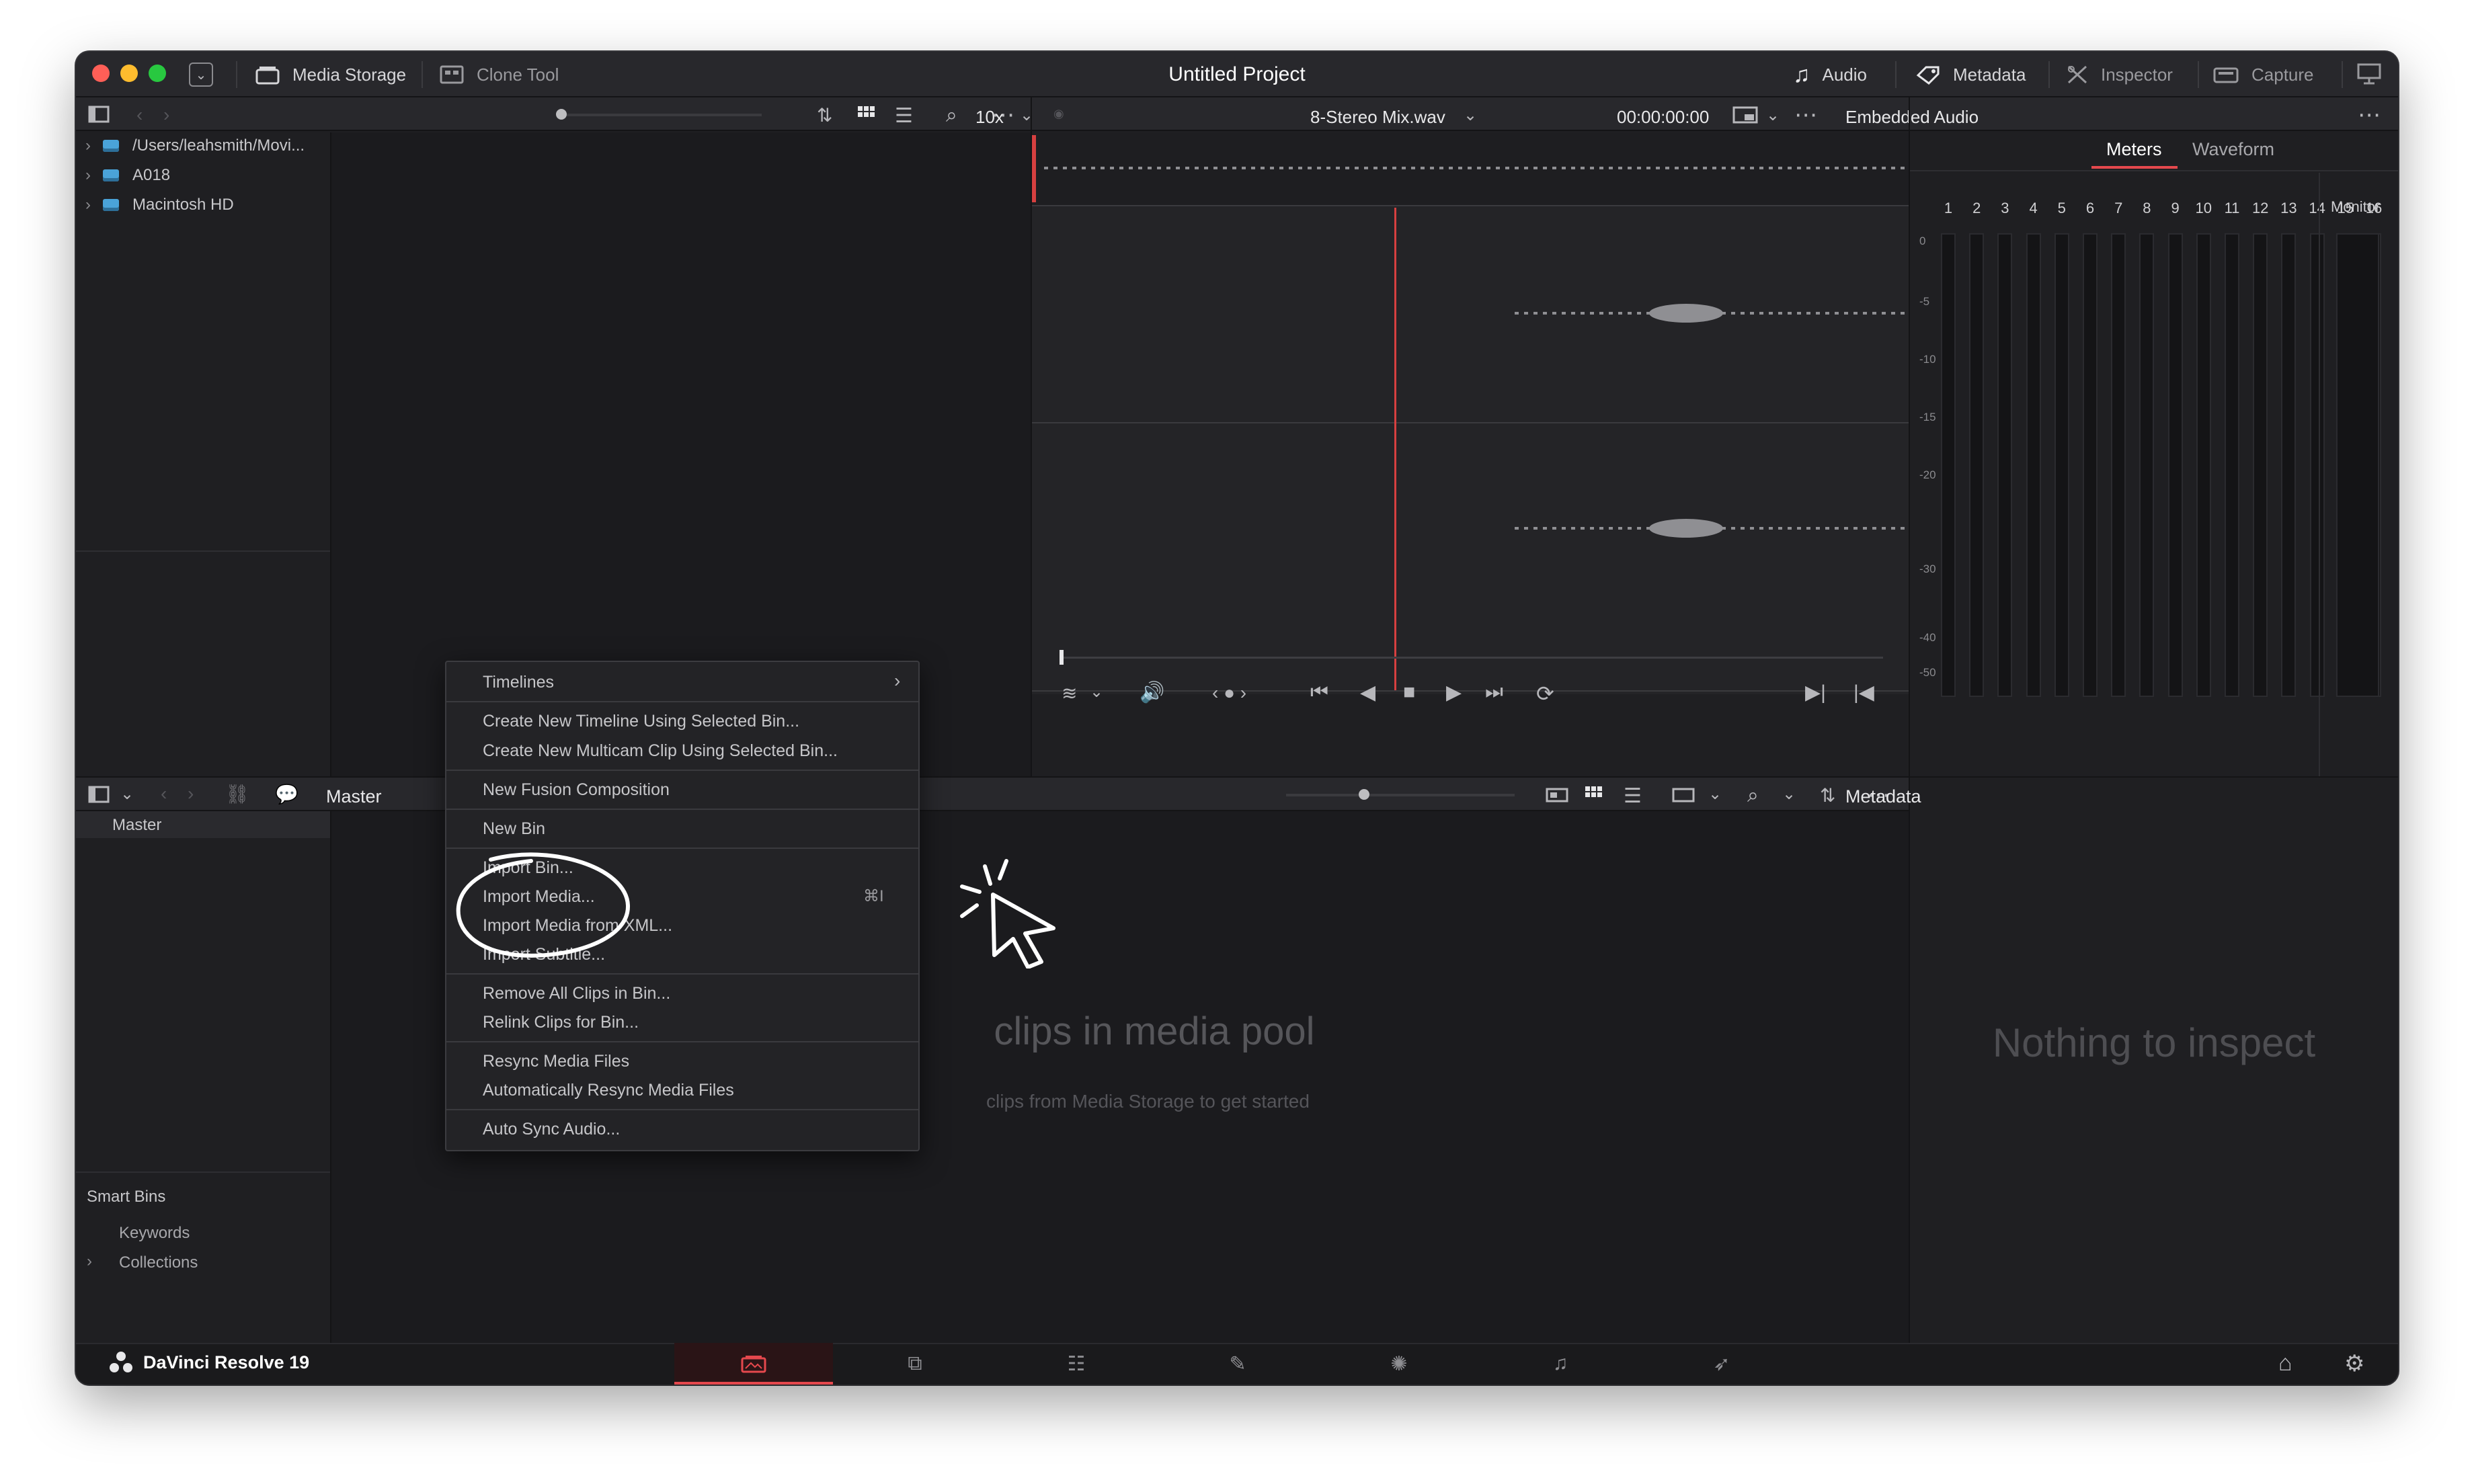  Describe the element at coordinates (661, 115) in the screenshot. I see `thumbnail-zoom-slider` at that location.